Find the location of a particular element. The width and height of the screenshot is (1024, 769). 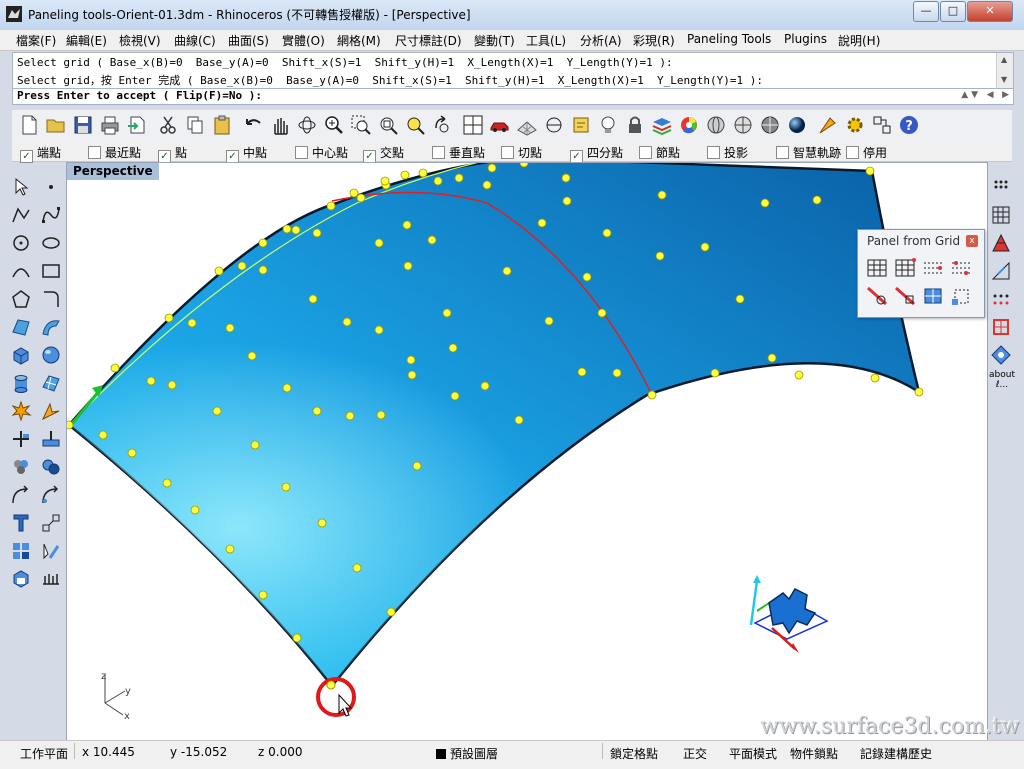

status-grid-snap: 鎖定格點 is located at coordinates (634, 753).